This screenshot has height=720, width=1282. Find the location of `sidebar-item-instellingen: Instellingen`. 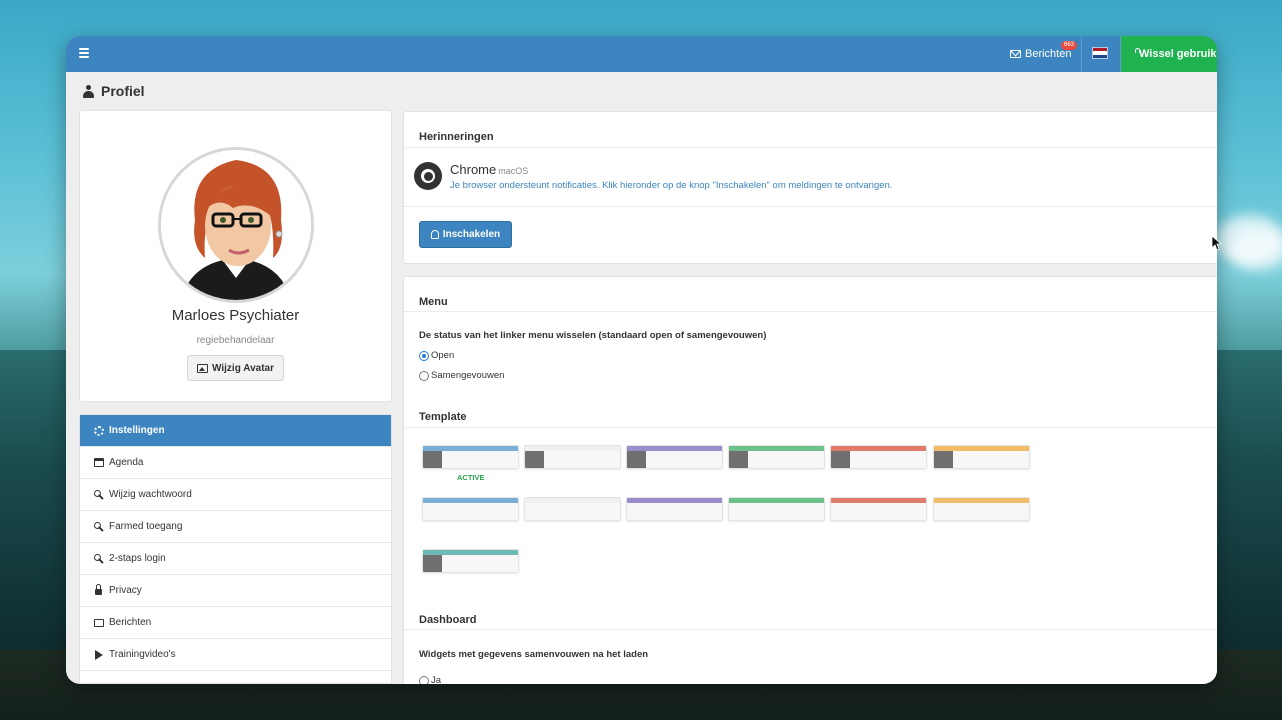

sidebar-item-instellingen: Instellingen is located at coordinates (235, 431).